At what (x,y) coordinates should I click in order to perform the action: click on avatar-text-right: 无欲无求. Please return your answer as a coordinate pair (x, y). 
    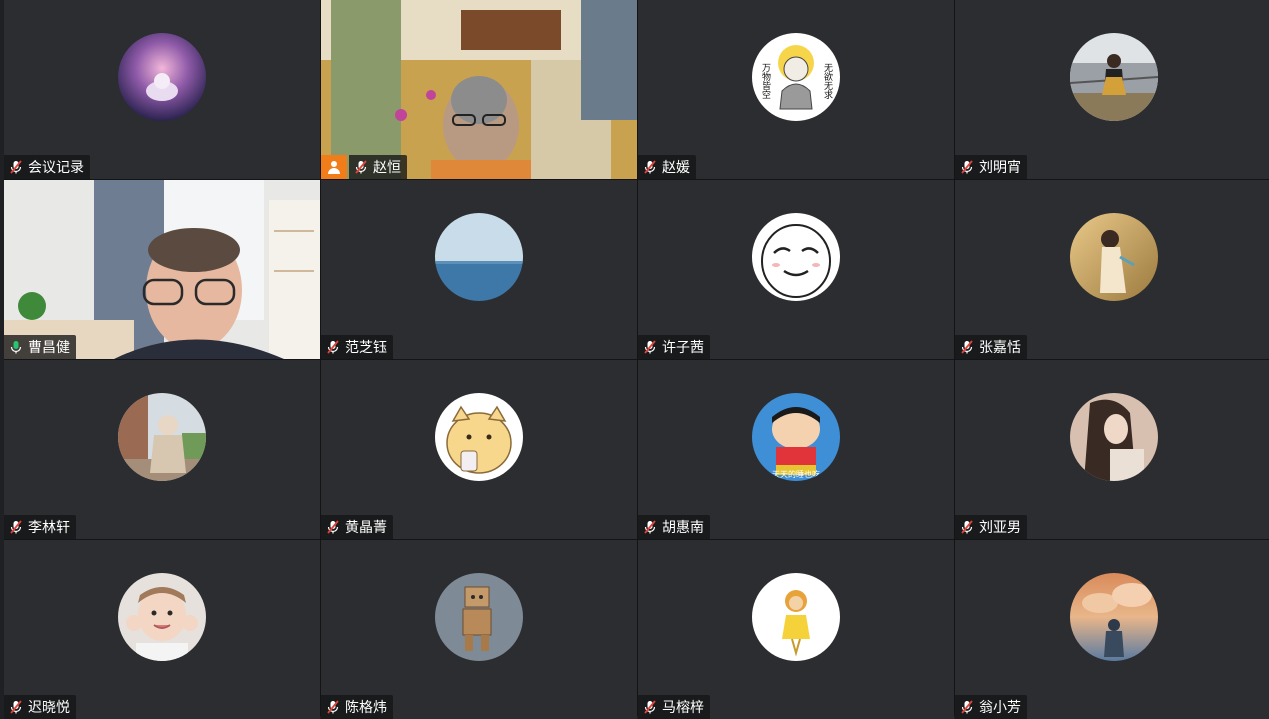
    Looking at the image, I should click on (827, 81).